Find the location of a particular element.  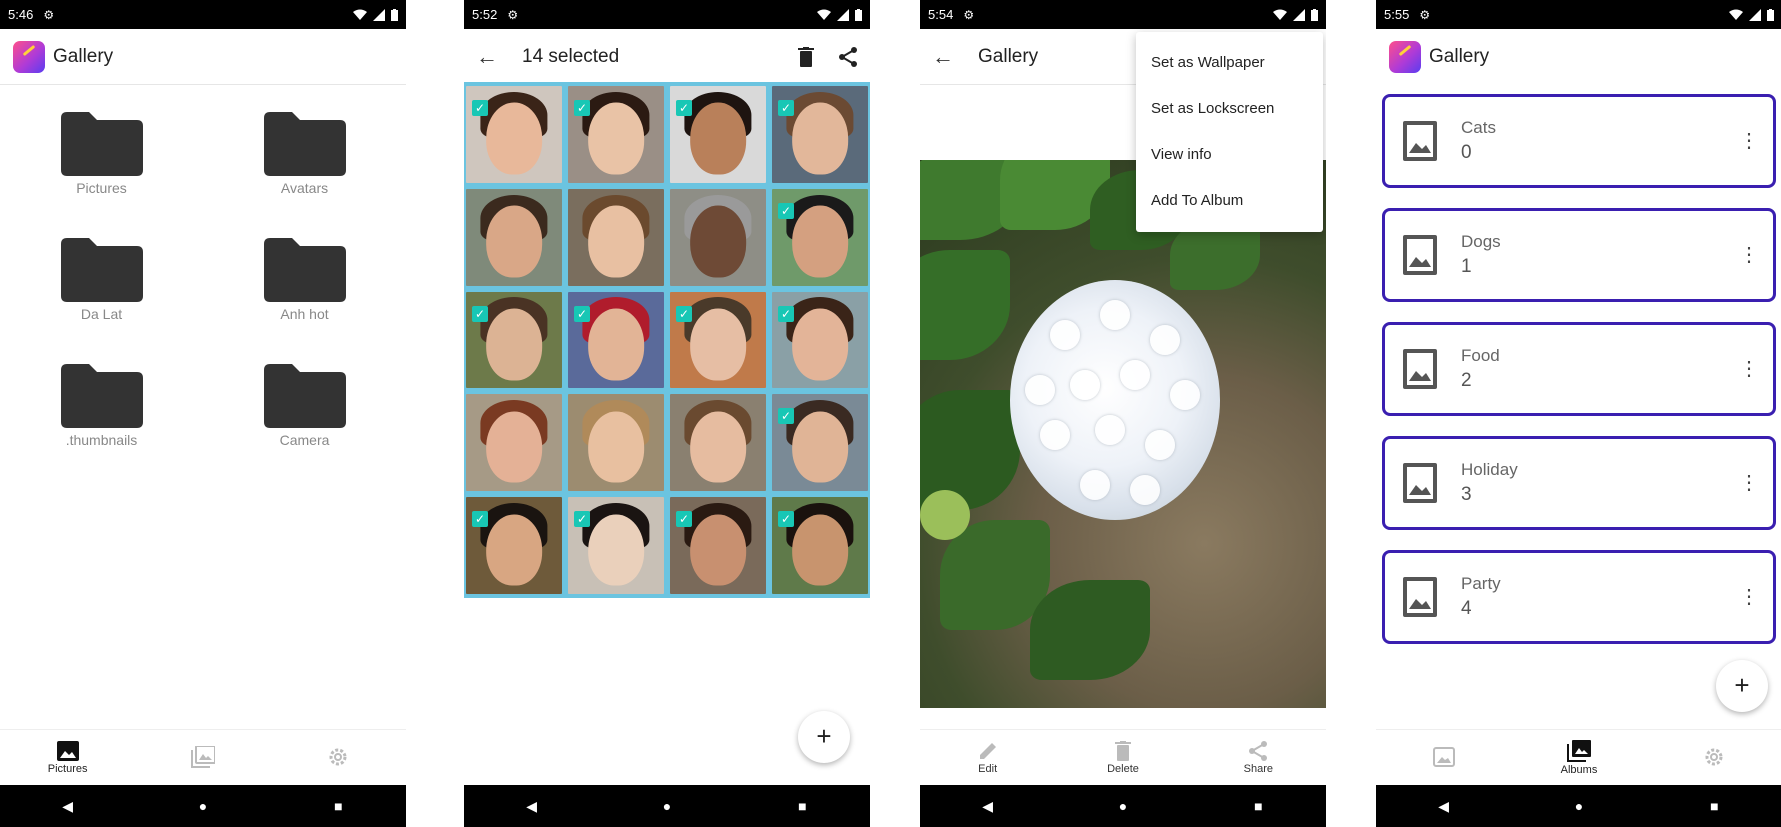

nav-albums: Albums is located at coordinates (1579, 757).